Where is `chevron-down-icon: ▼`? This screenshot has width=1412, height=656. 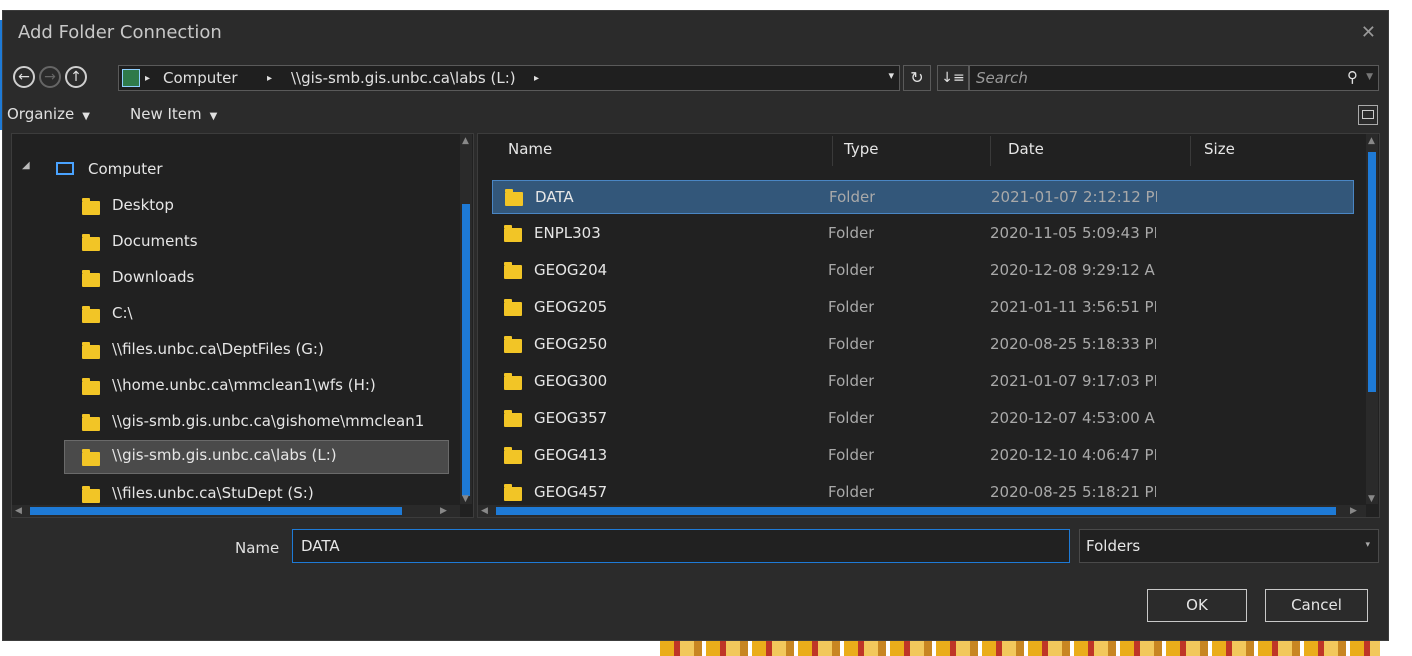 chevron-down-icon: ▼ is located at coordinates (86, 116).